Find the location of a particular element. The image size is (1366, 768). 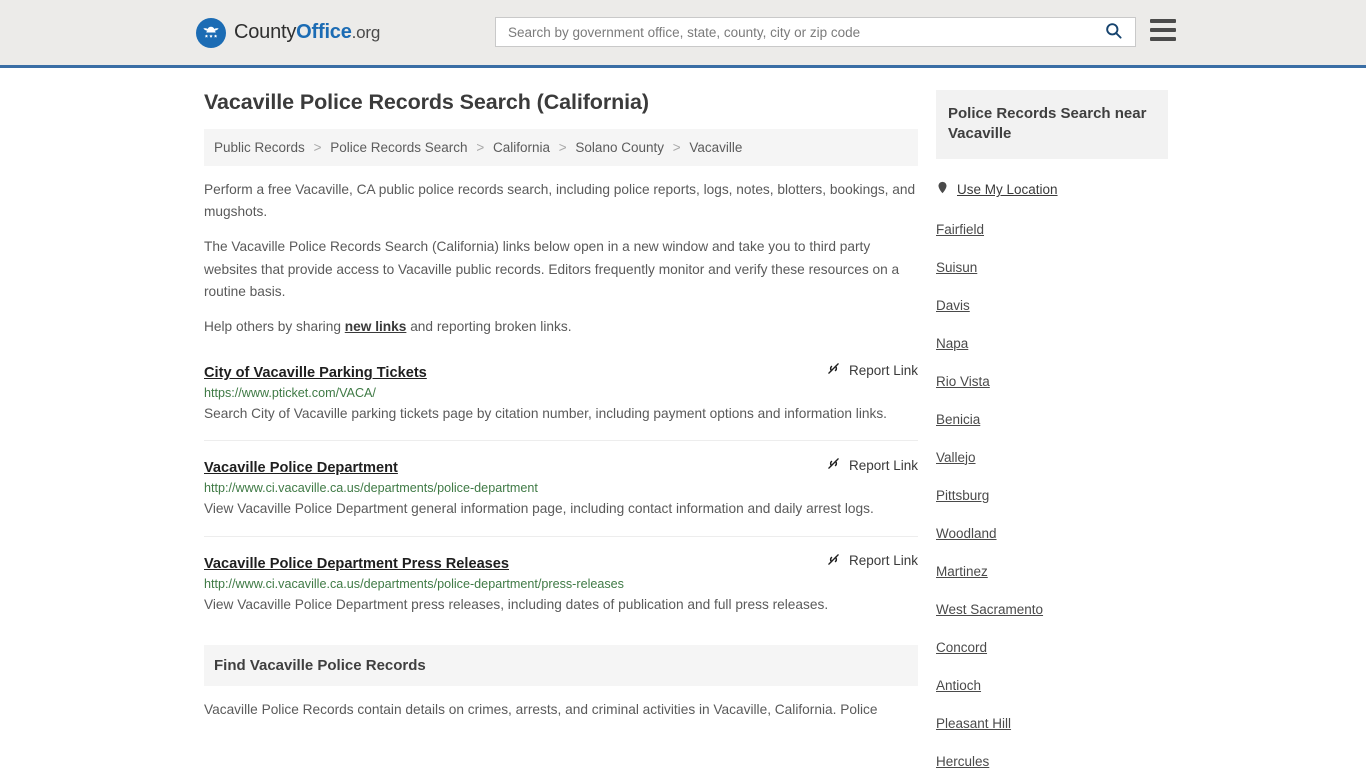

breadcrumb-item-california: California is located at coordinates (521, 147).